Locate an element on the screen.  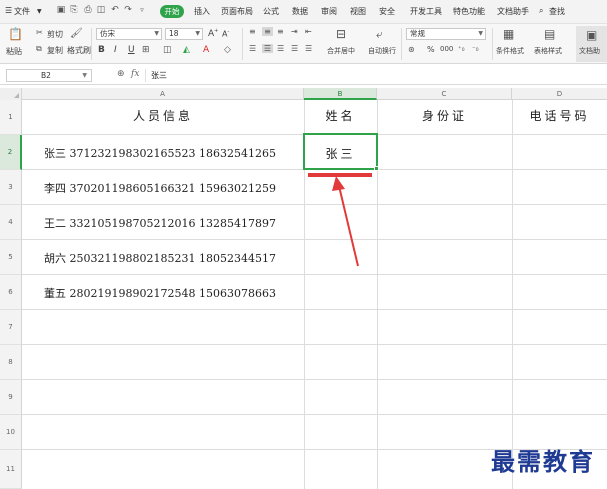
export-icon: ⎘ is located at coordinates (74, 10).